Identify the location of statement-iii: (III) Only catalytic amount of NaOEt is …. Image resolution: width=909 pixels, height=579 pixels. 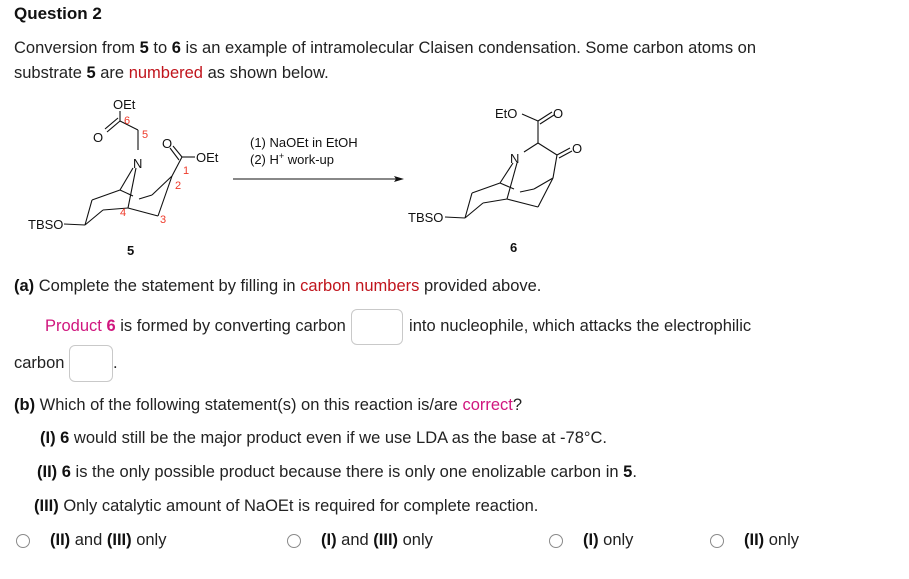
(286, 506).